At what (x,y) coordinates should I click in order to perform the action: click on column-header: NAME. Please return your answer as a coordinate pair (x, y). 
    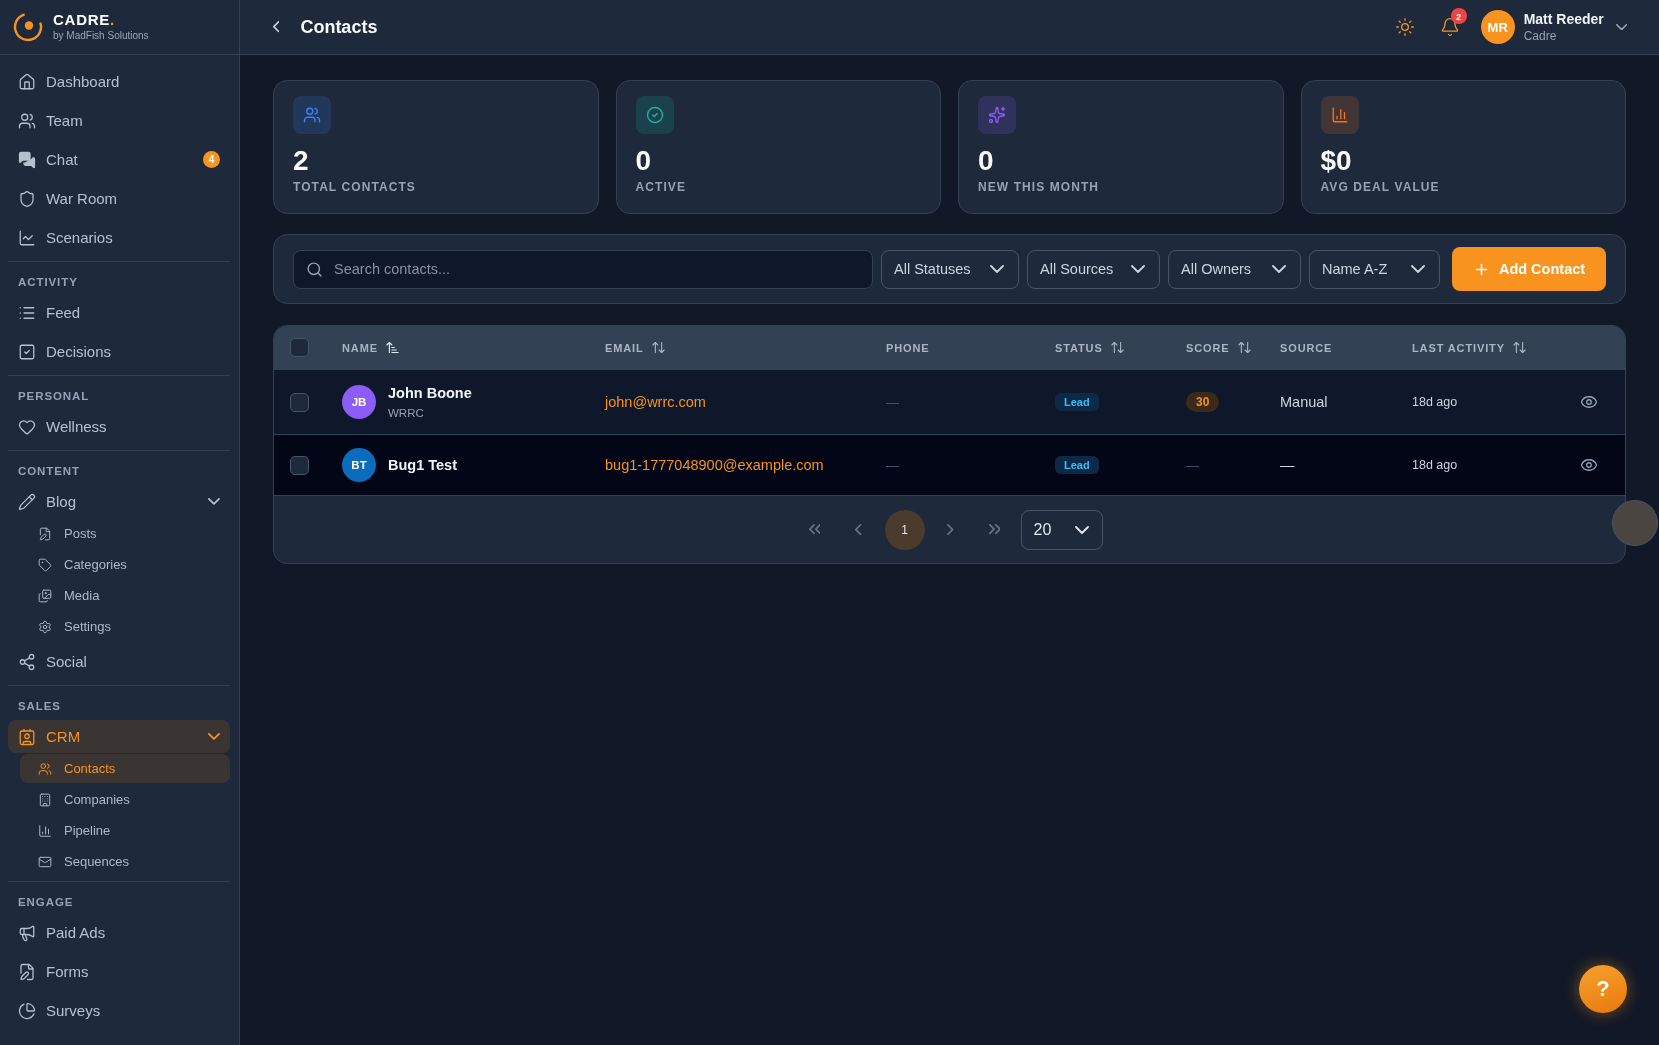
    Looking at the image, I should click on (360, 347).